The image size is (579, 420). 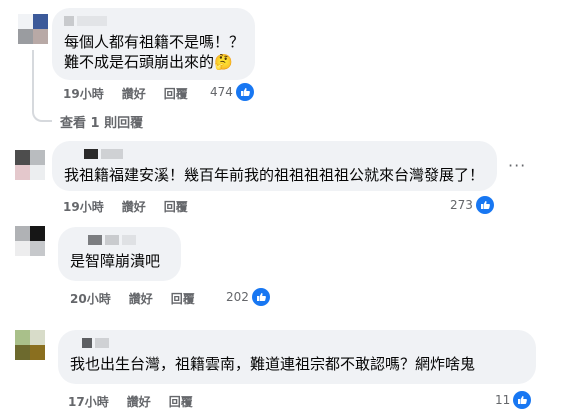 I want to click on reaction-count: 474, so click(x=232, y=92).